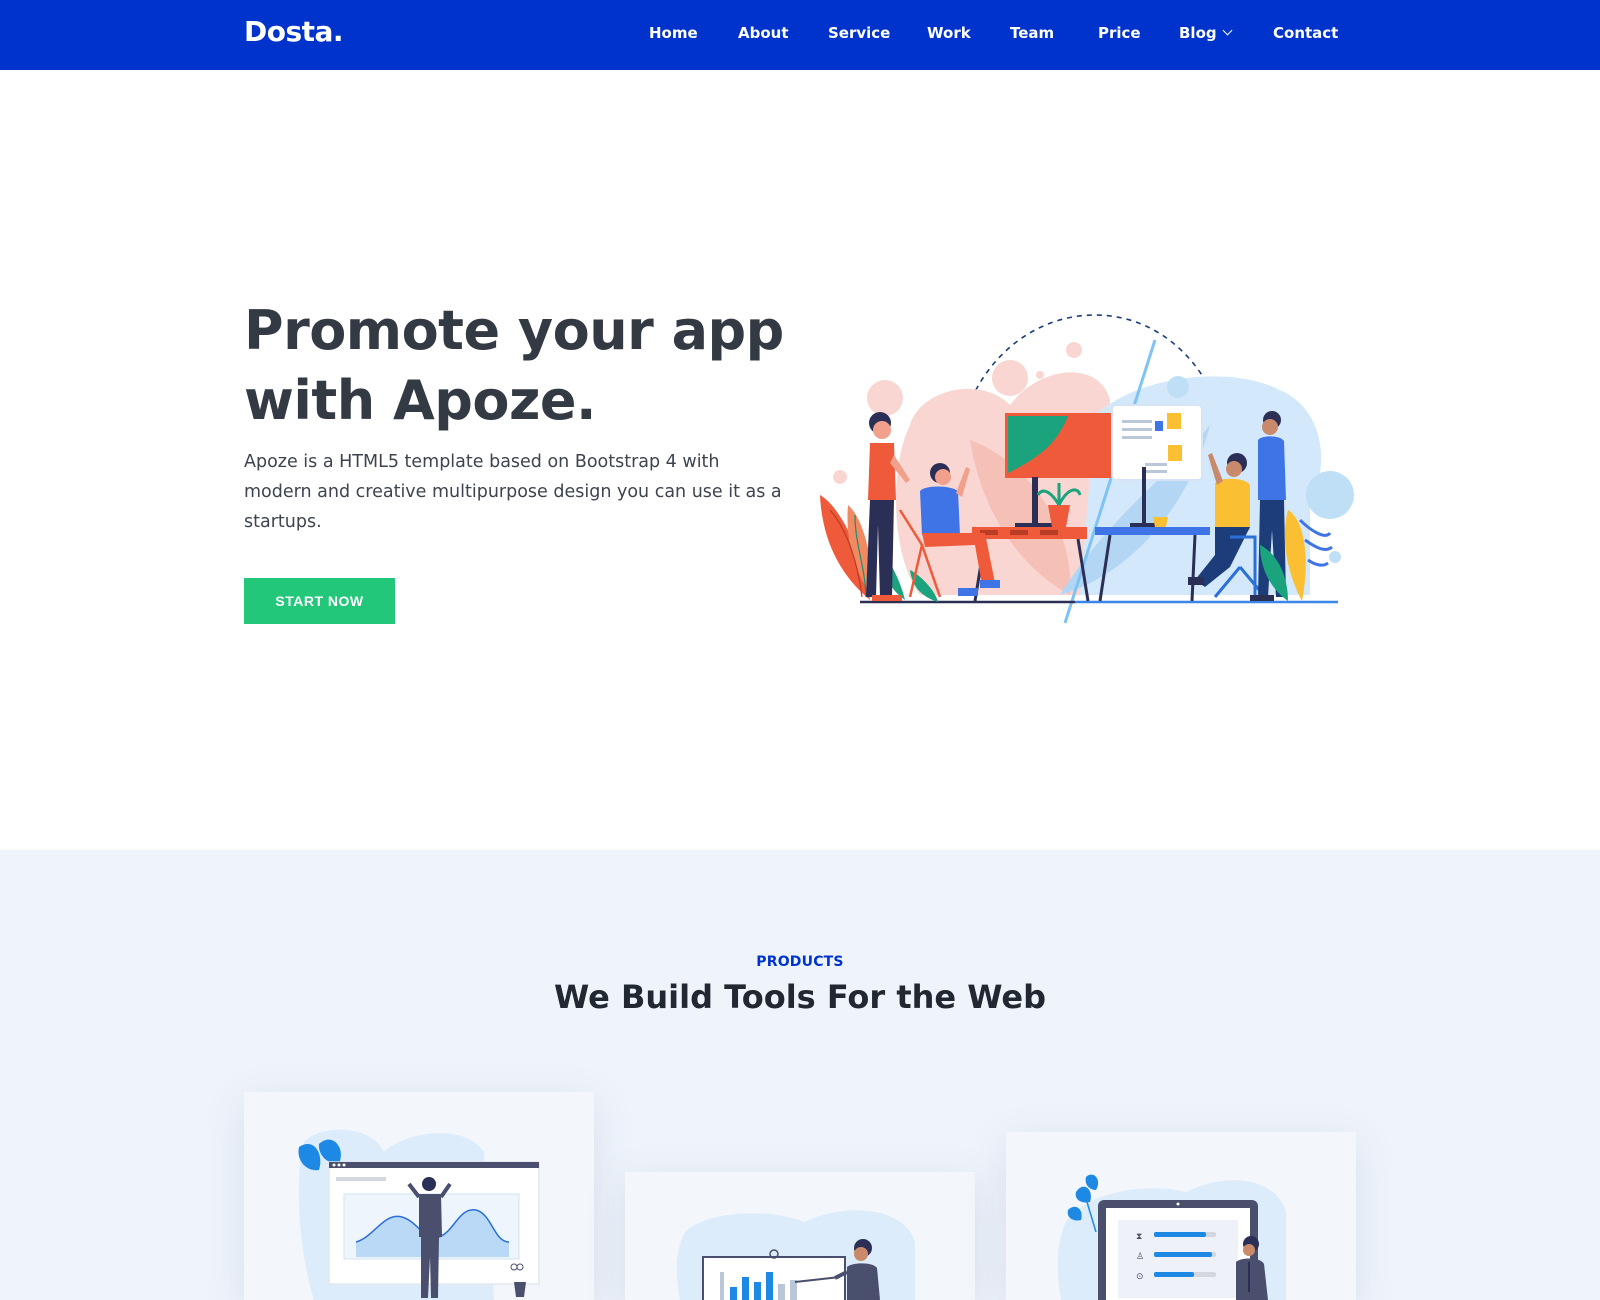  I want to click on nav-item-work: Work, so click(949, 33).